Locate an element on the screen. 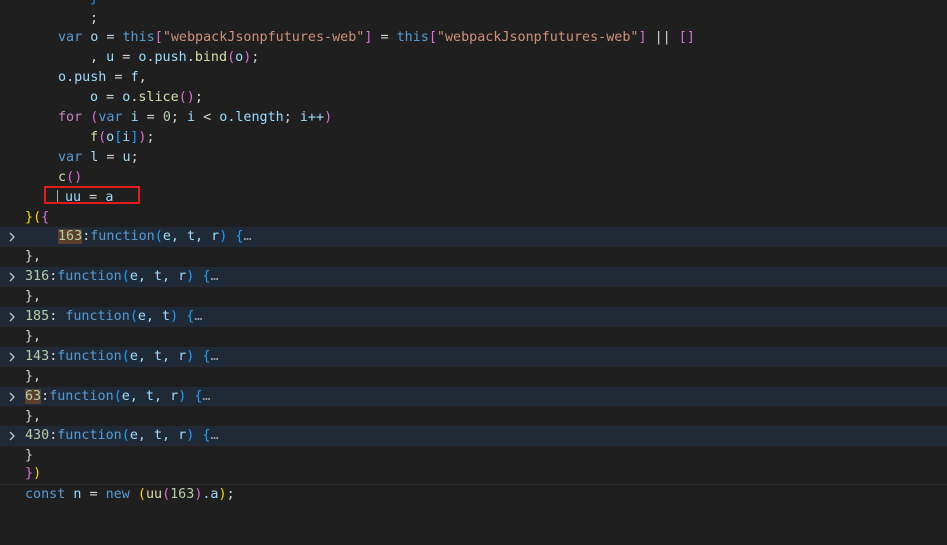  code-text: for (var i = 0; i < o.length; i++) is located at coordinates (195, 117).